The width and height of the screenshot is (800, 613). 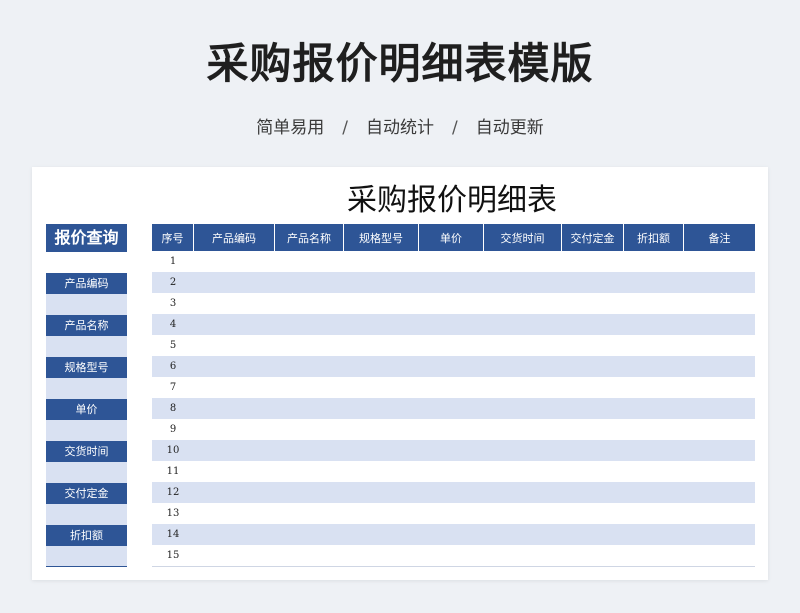 I want to click on row-seq-number: 9, so click(x=173, y=429).